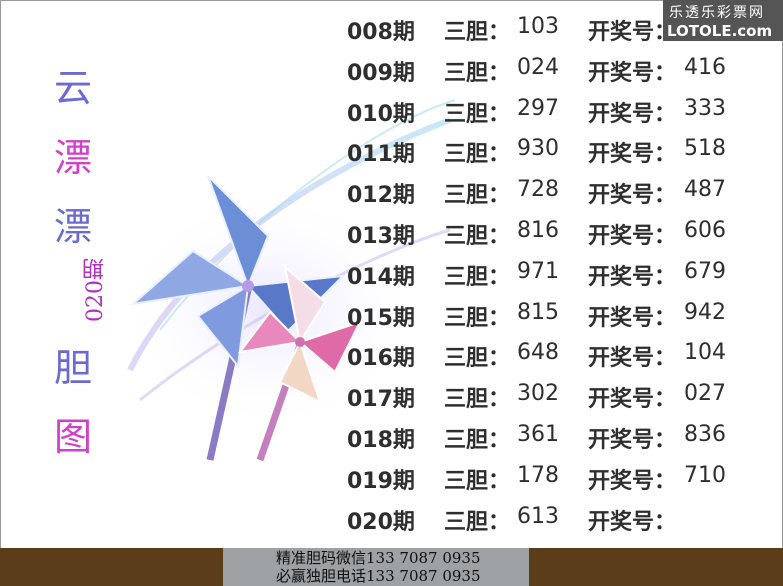 This screenshot has width=783, height=586. I want to click on contact-box: 精准胆码微信133 7087 0935 必赢独胆电话133 7087 0935, so click(376, 567).